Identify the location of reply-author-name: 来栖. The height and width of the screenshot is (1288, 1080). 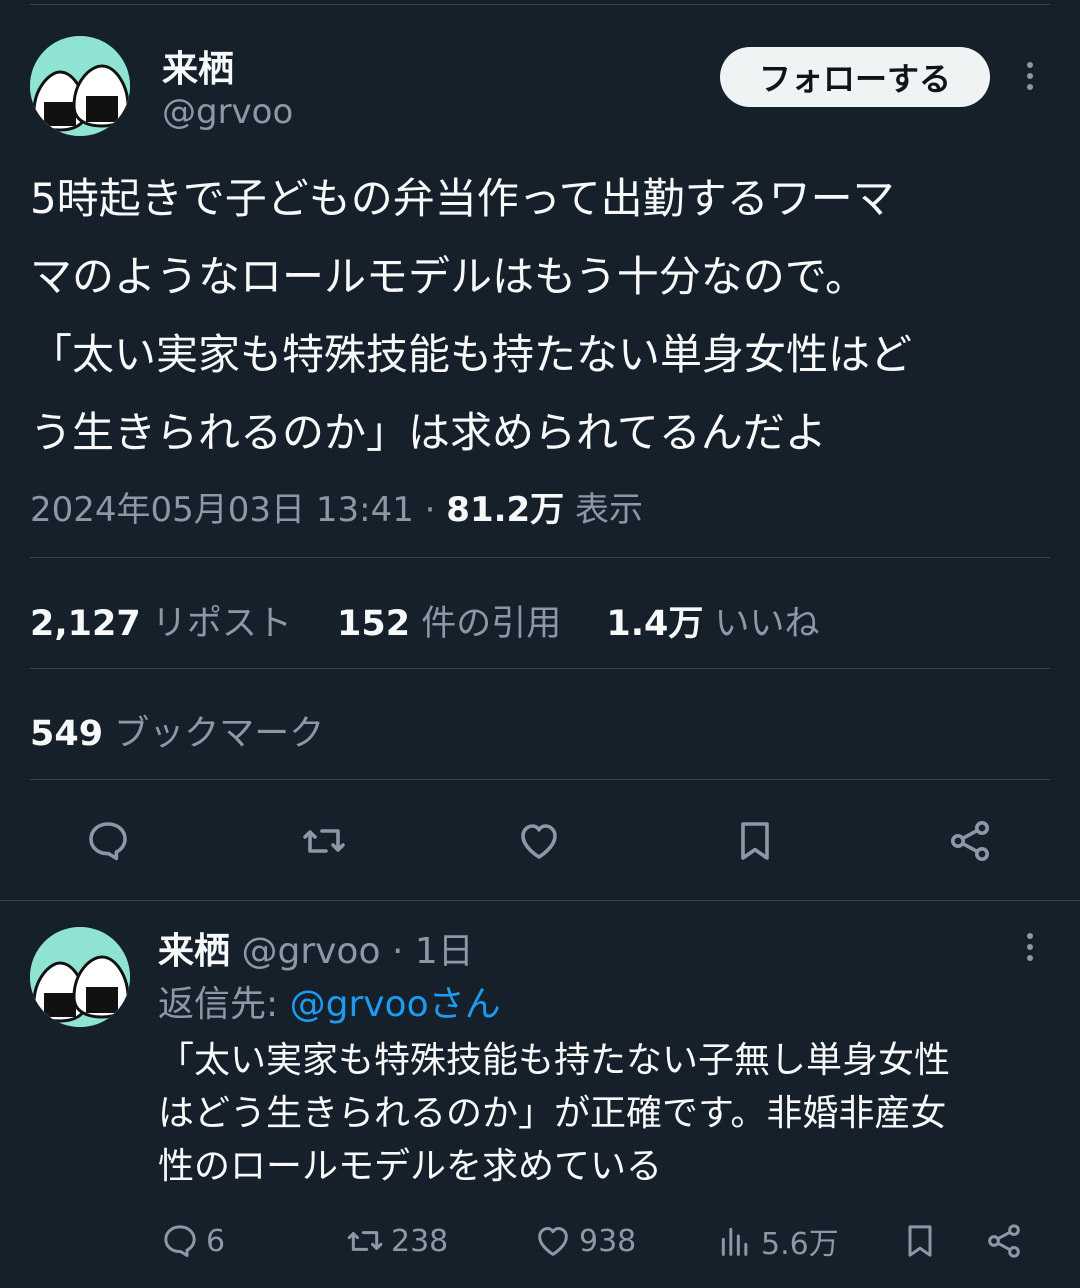
(194, 951).